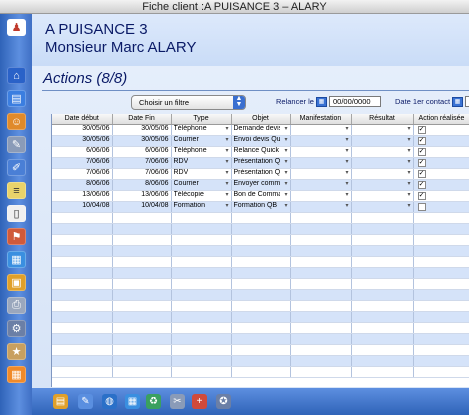 The width and height of the screenshot is (469, 415). Describe the element at coordinates (201, 119) in the screenshot. I see `column-header: Type` at that location.